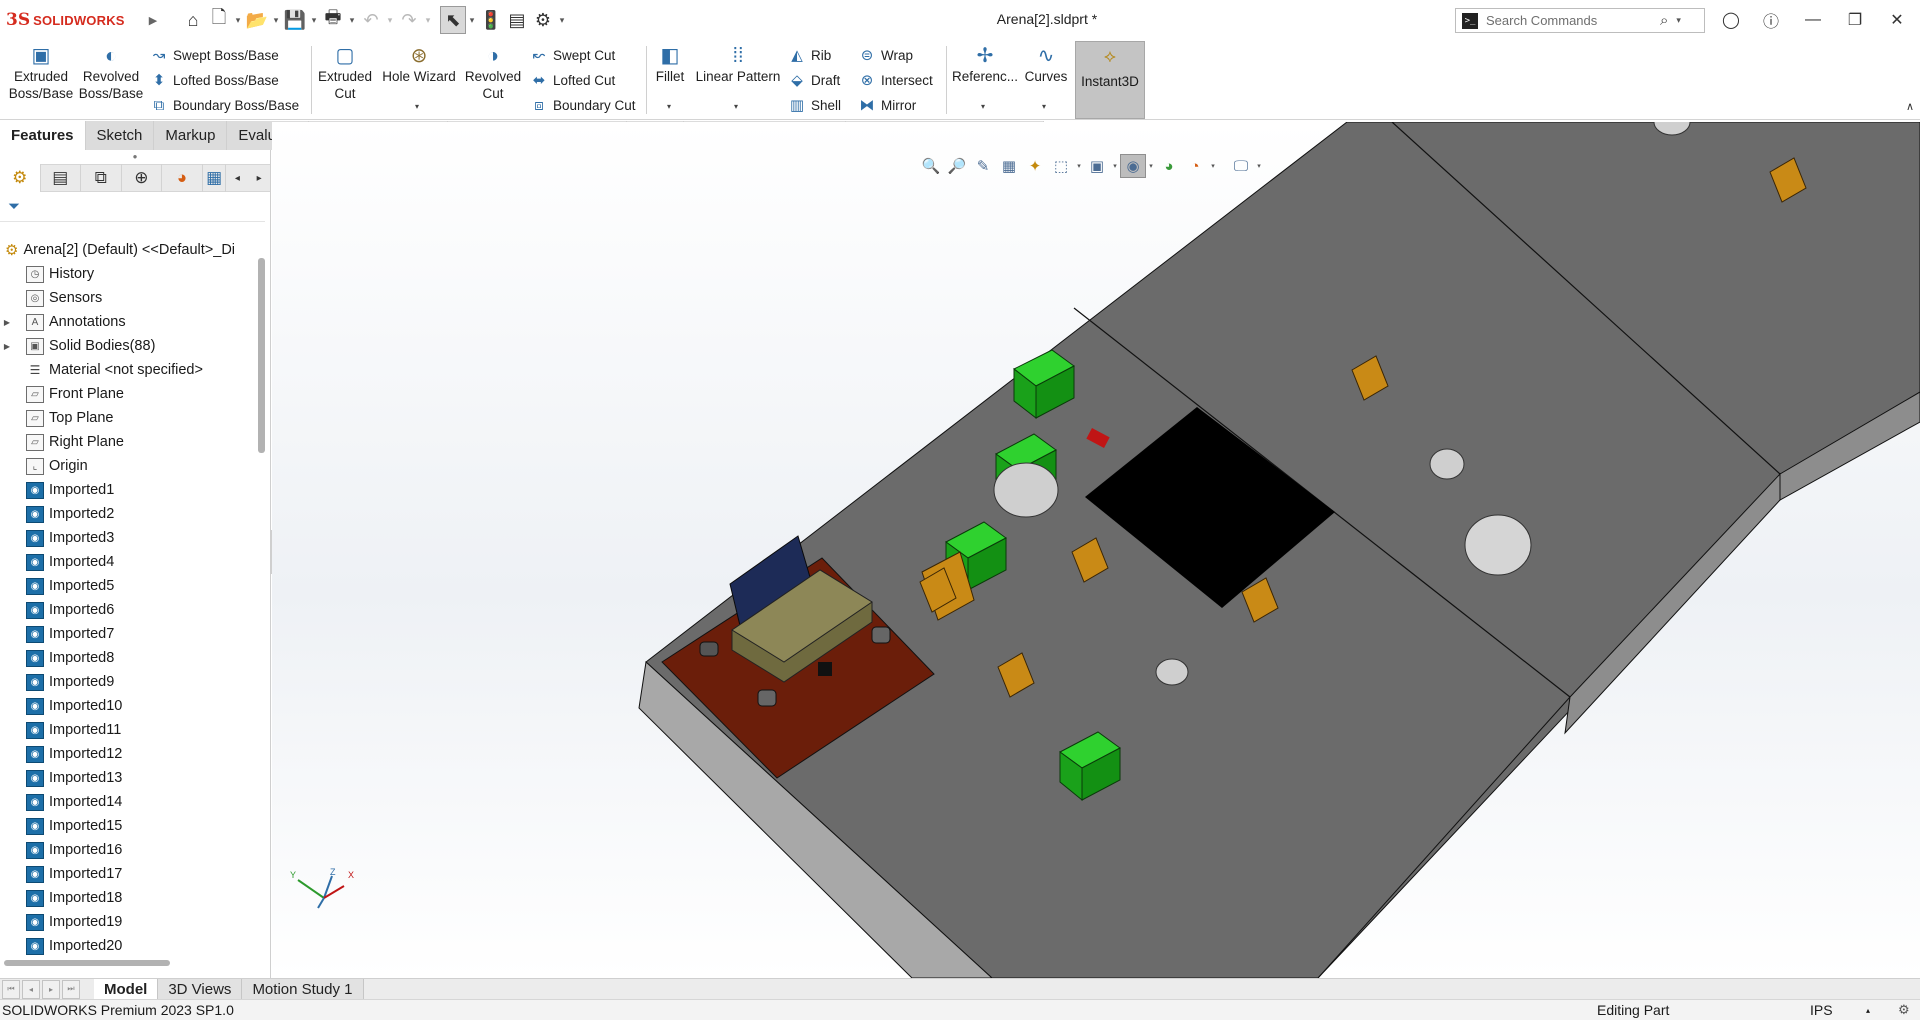  I want to click on tree-item: ◷ History, so click(129, 274).